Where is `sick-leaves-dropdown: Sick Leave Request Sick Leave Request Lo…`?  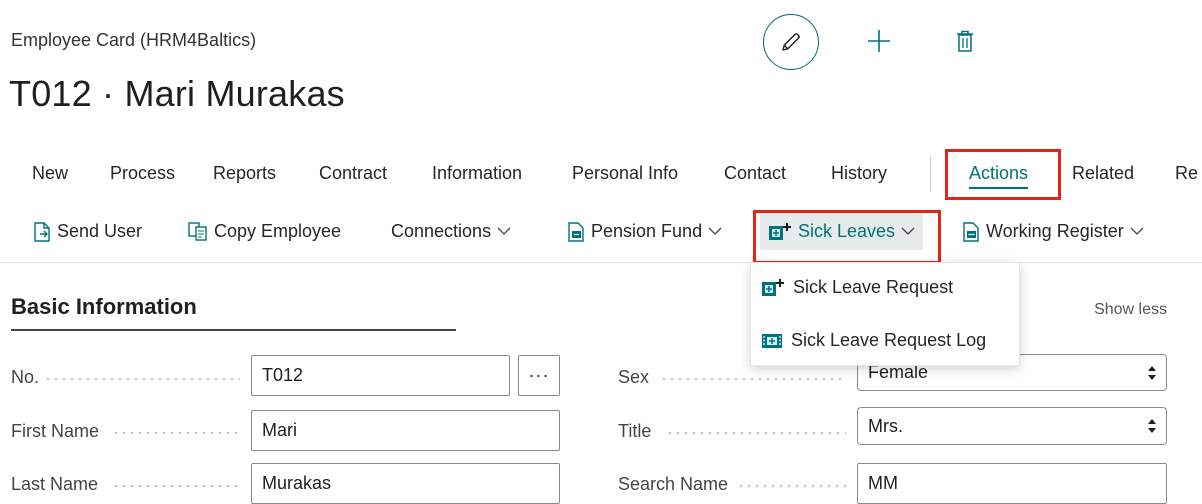
sick-leaves-dropdown: Sick Leave Request Sick Leave Request Lo… is located at coordinates (885, 314).